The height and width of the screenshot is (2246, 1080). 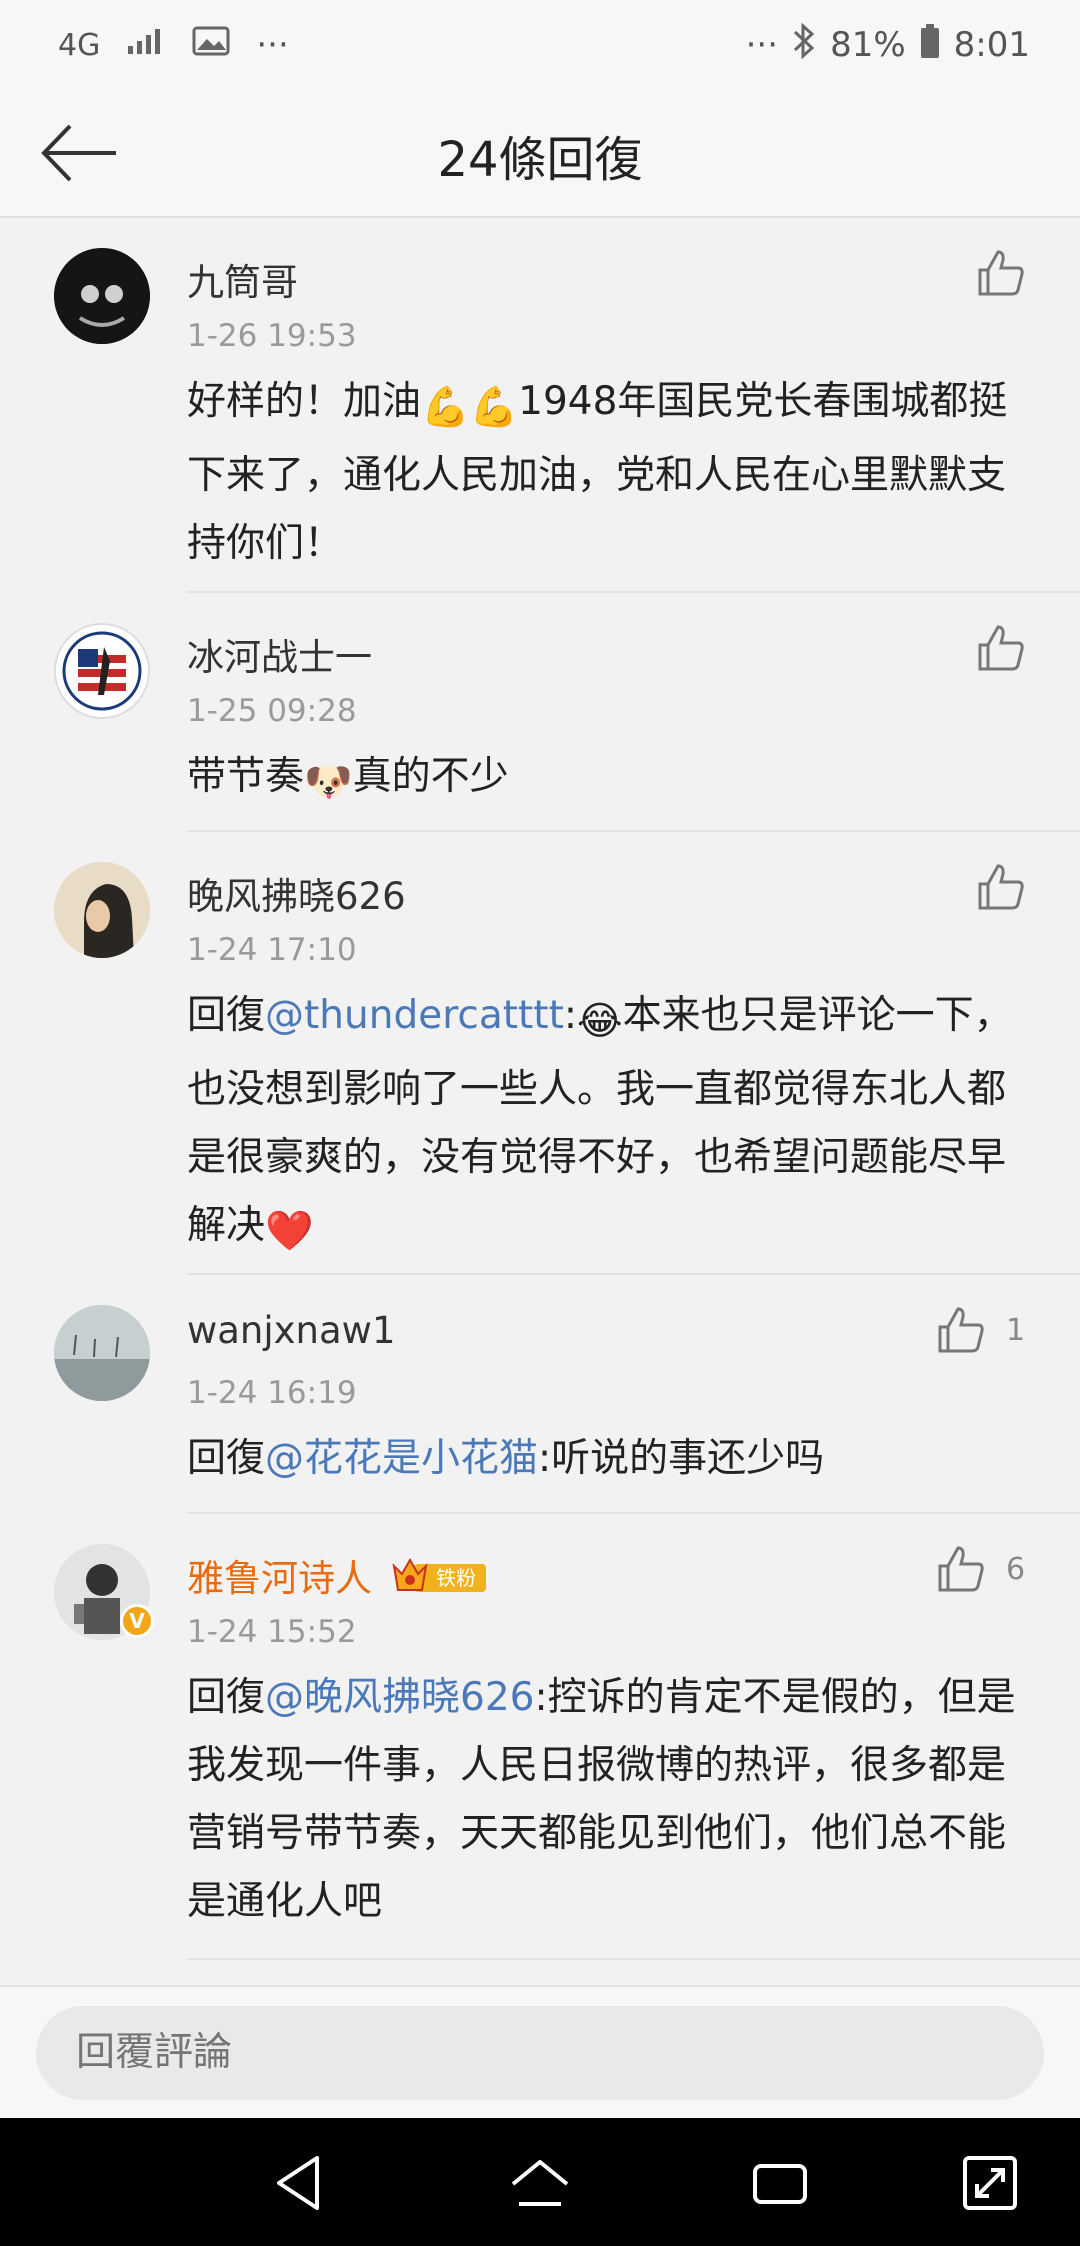 I want to click on like-button: 1, so click(x=981, y=1330).